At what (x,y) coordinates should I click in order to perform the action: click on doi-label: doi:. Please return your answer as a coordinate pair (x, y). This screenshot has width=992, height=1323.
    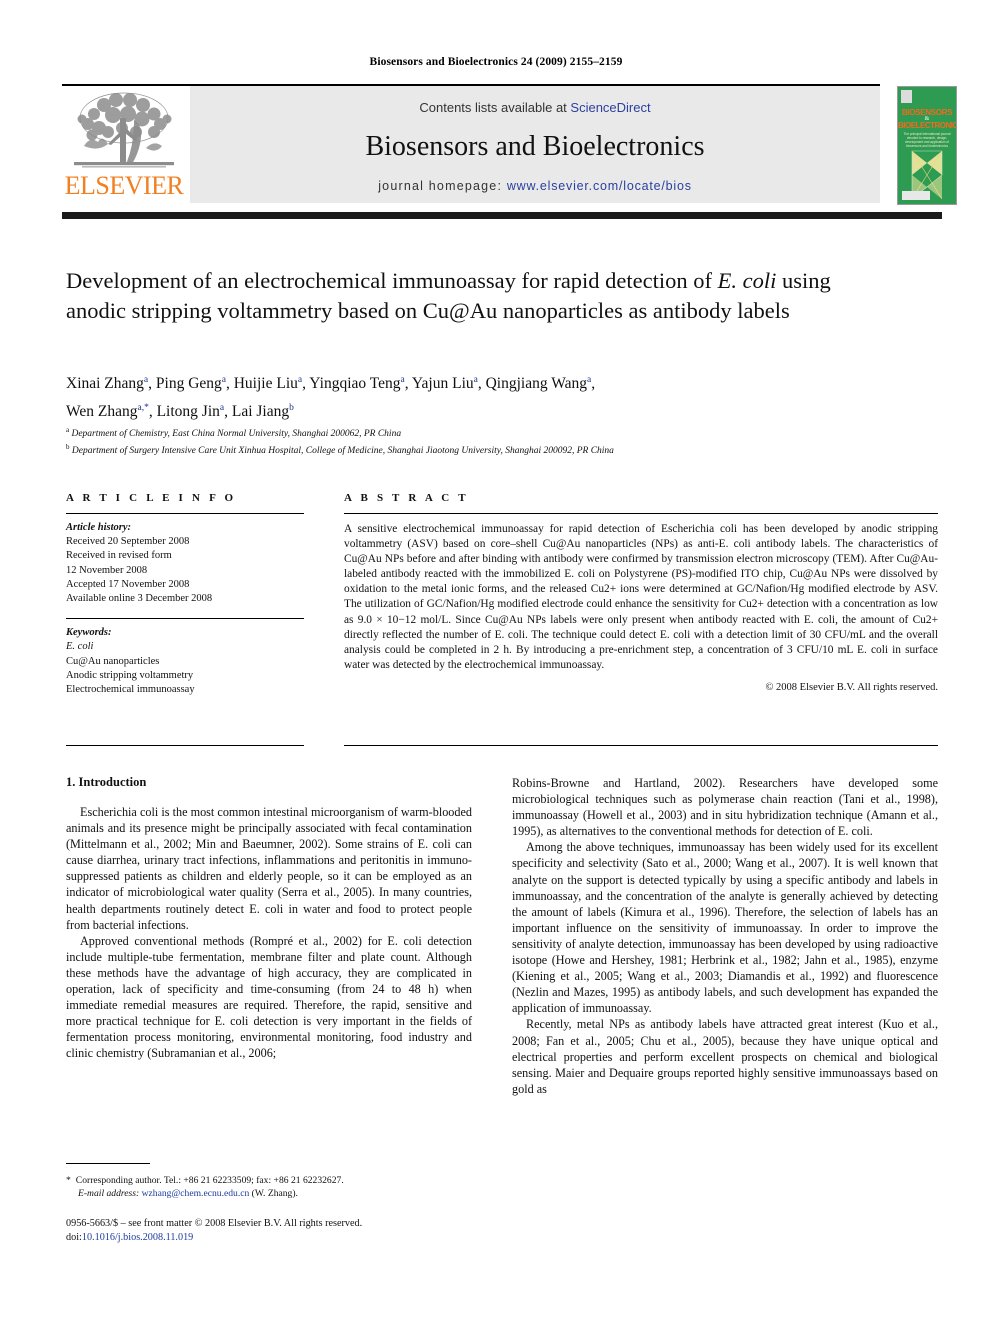
    Looking at the image, I should click on (74, 1237).